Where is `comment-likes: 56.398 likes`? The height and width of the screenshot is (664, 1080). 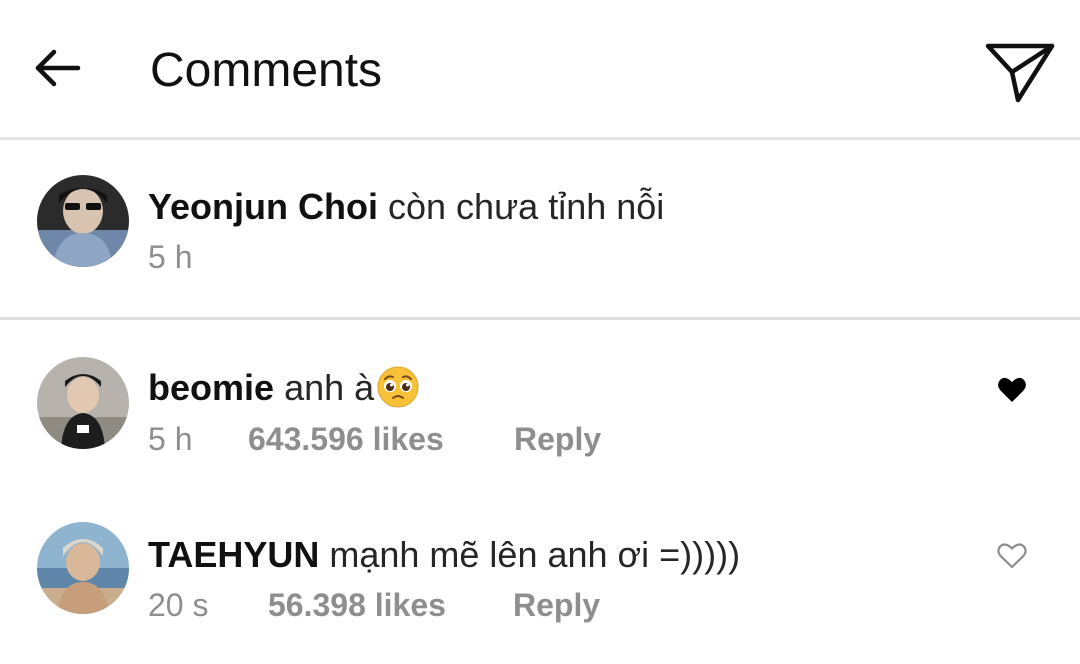
comment-likes: 56.398 likes is located at coordinates (390, 605).